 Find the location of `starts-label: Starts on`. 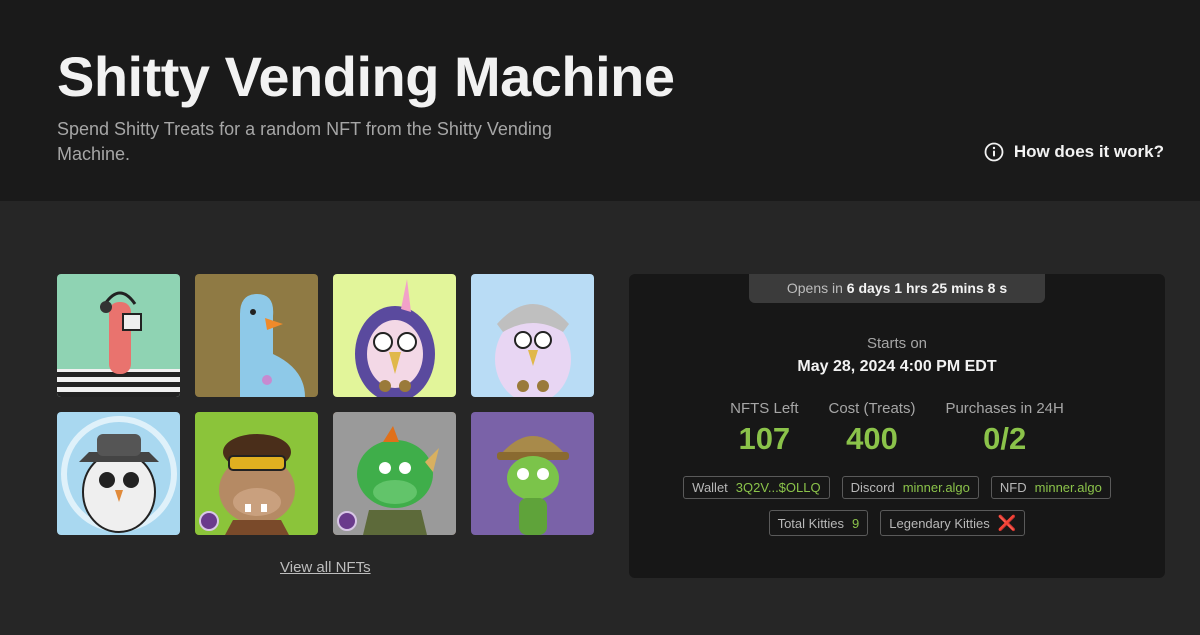

starts-label: Starts on is located at coordinates (897, 343).